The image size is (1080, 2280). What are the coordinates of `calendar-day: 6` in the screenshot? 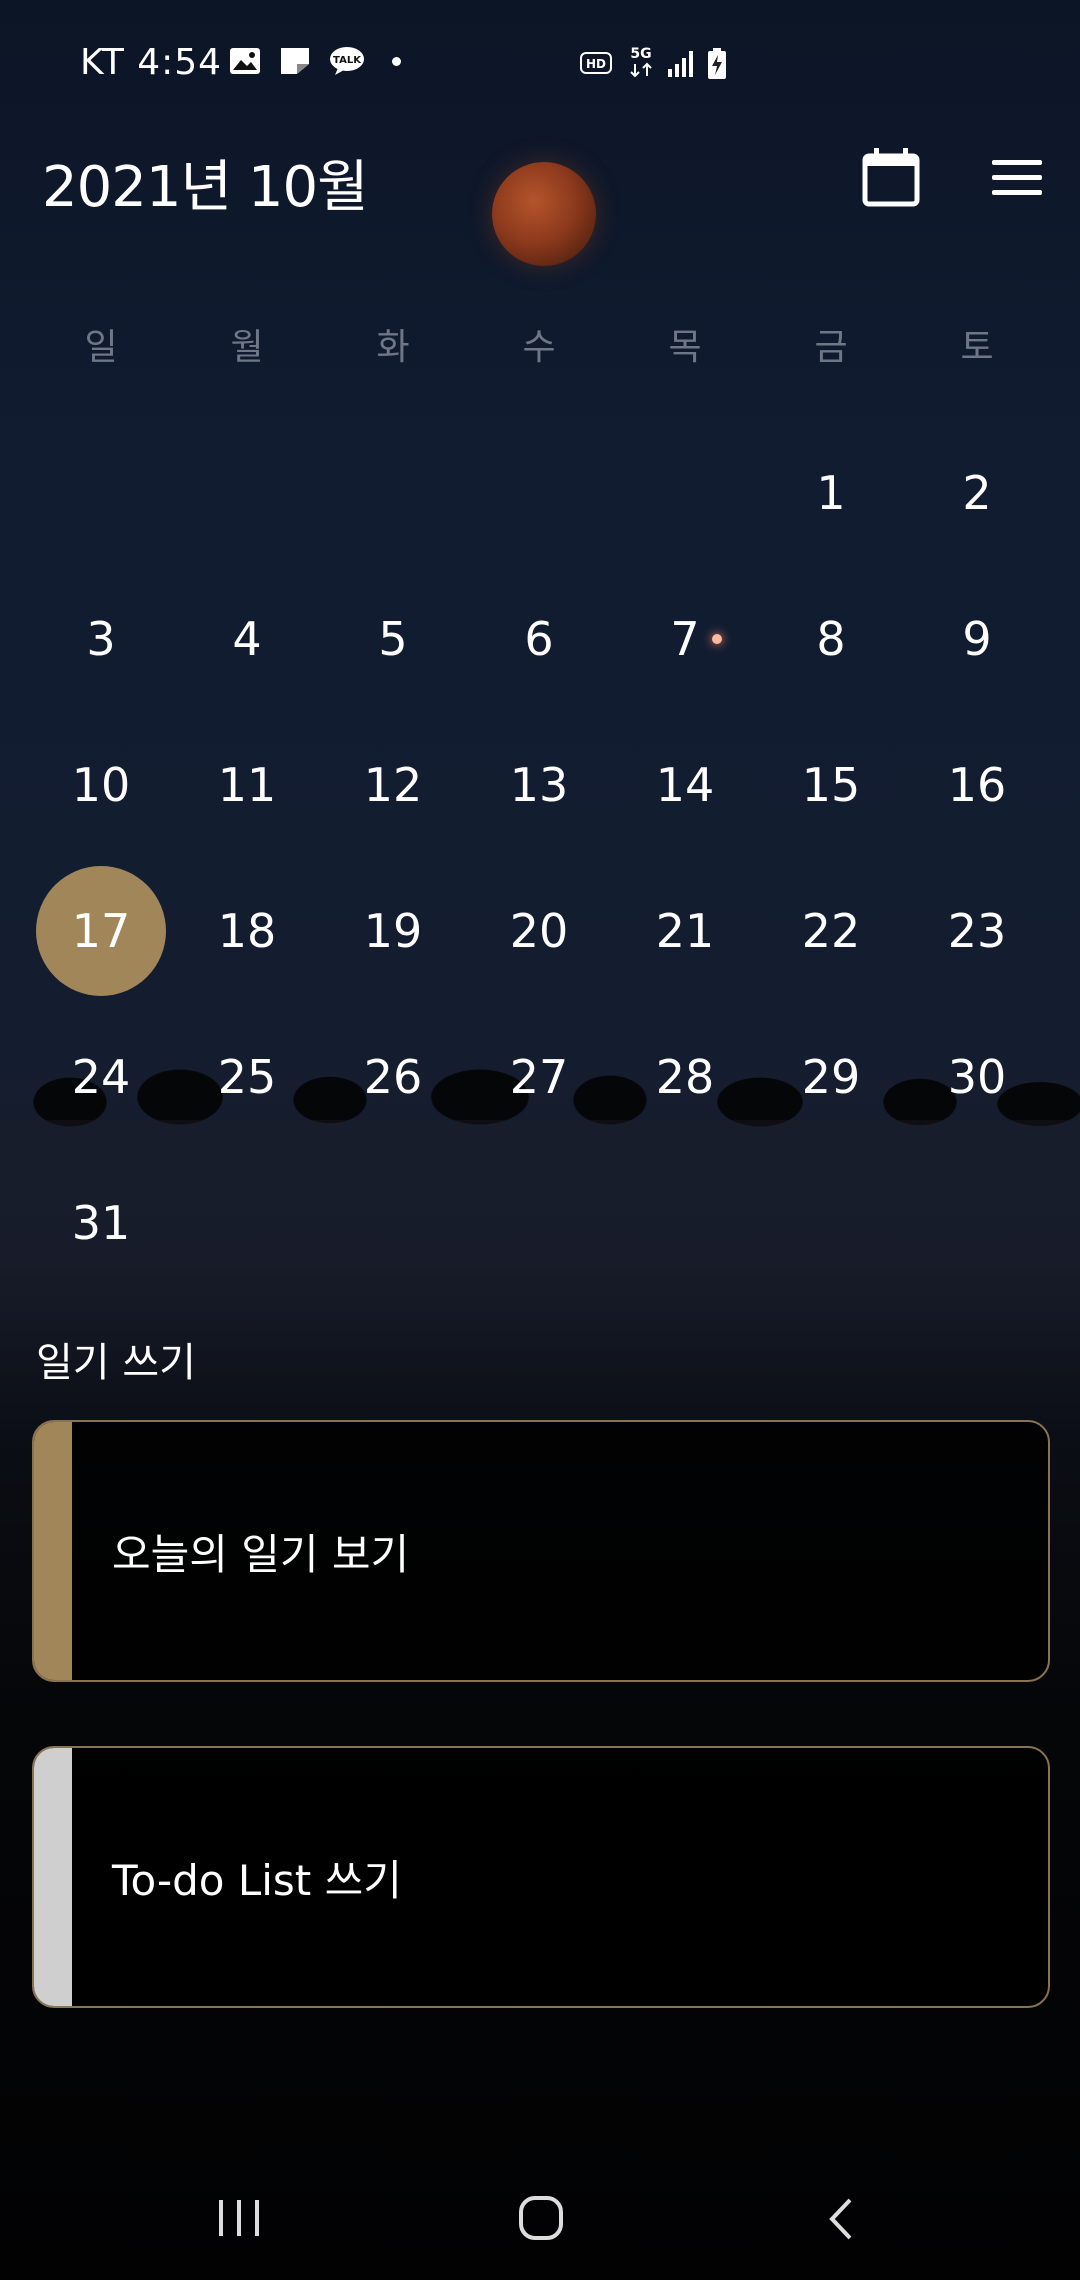 It's located at (539, 639).